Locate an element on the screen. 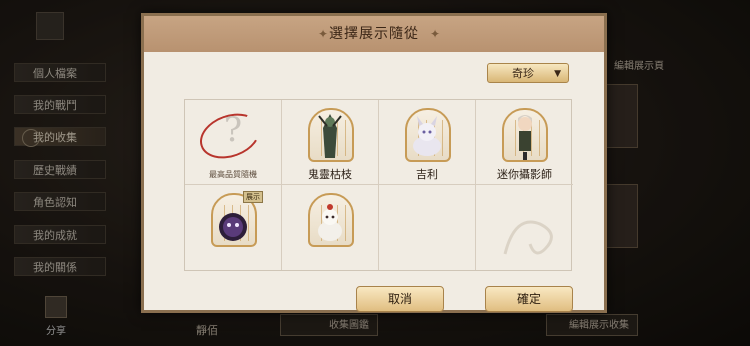 The height and width of the screenshot is (346, 750). leaf-left-icon: ✦ is located at coordinates (324, 34).